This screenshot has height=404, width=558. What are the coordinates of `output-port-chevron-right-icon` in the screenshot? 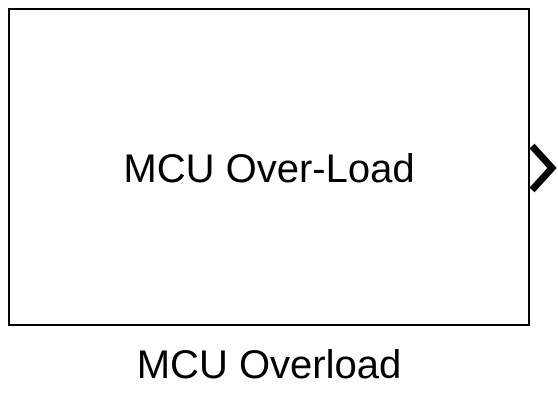 It's located at (543, 168).